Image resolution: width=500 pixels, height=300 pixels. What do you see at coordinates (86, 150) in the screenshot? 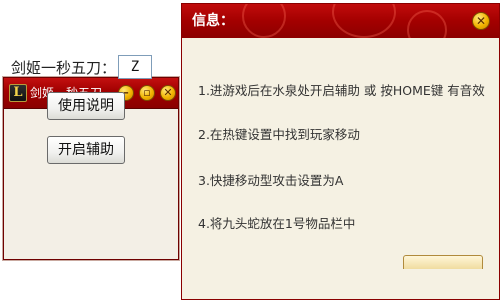
I see `start-assist-button: 开启辅助` at bounding box center [86, 150].